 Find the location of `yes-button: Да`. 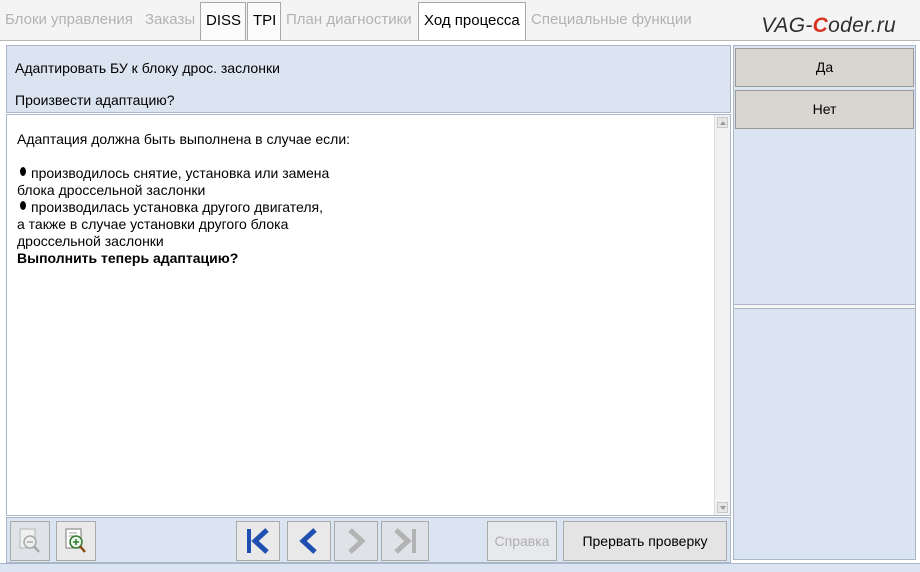

yes-button: Да is located at coordinates (824, 67).